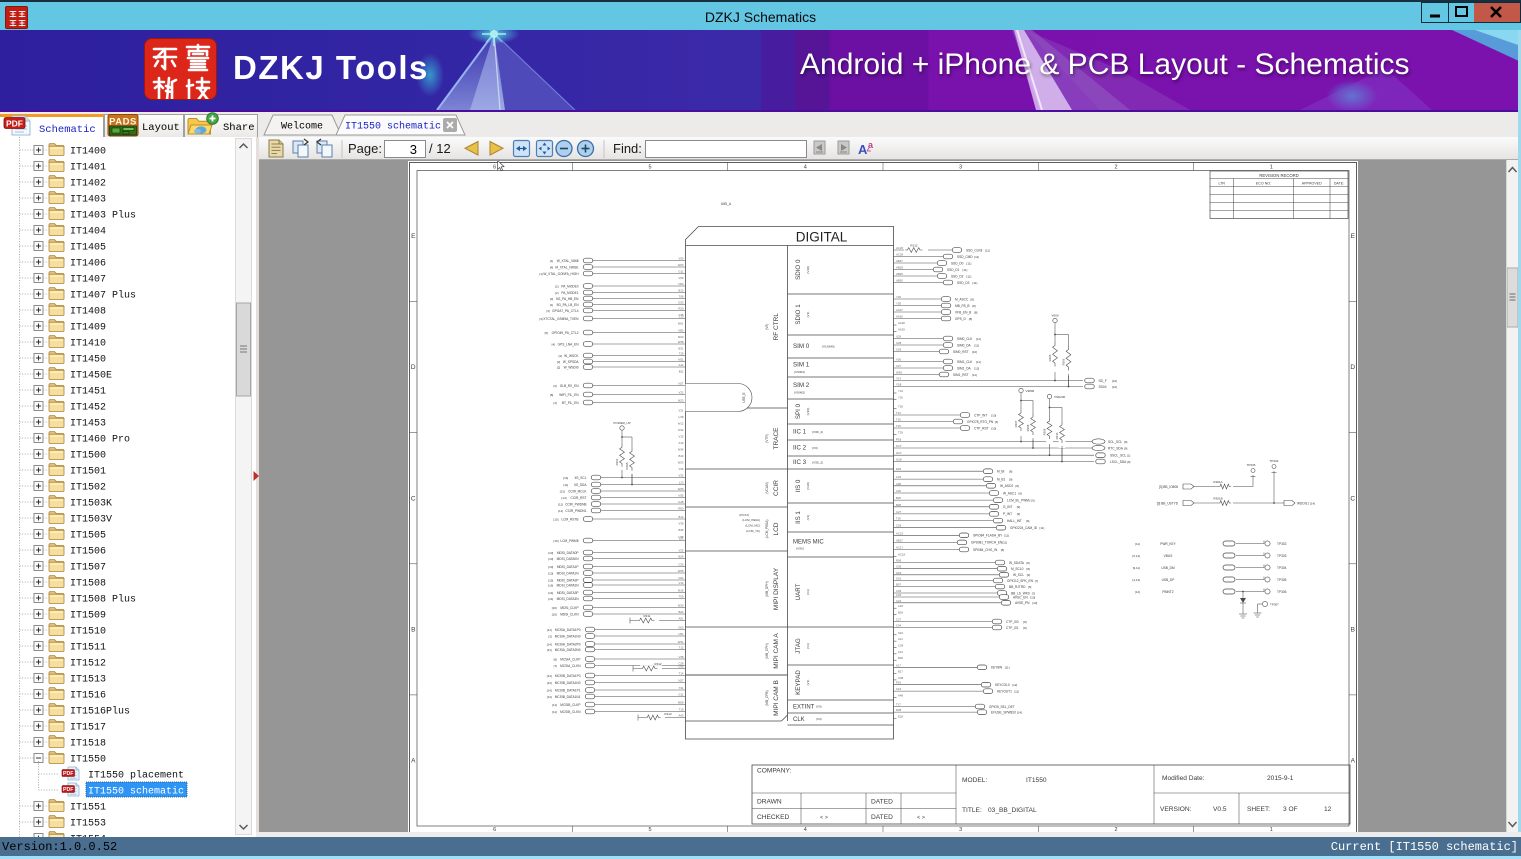 The height and width of the screenshot is (859, 1521). I want to click on svg-text: IIS_SCL, so click(581, 478).